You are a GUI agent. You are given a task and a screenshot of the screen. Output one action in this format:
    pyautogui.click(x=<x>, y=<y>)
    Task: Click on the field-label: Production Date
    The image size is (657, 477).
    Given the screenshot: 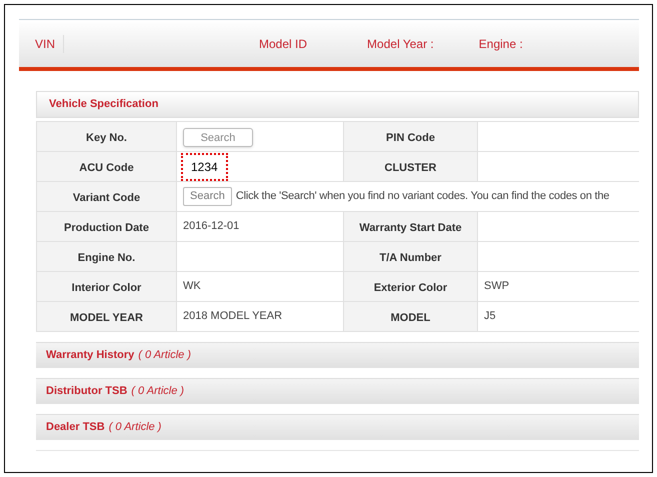 What is the action you would take?
    pyautogui.click(x=106, y=228)
    